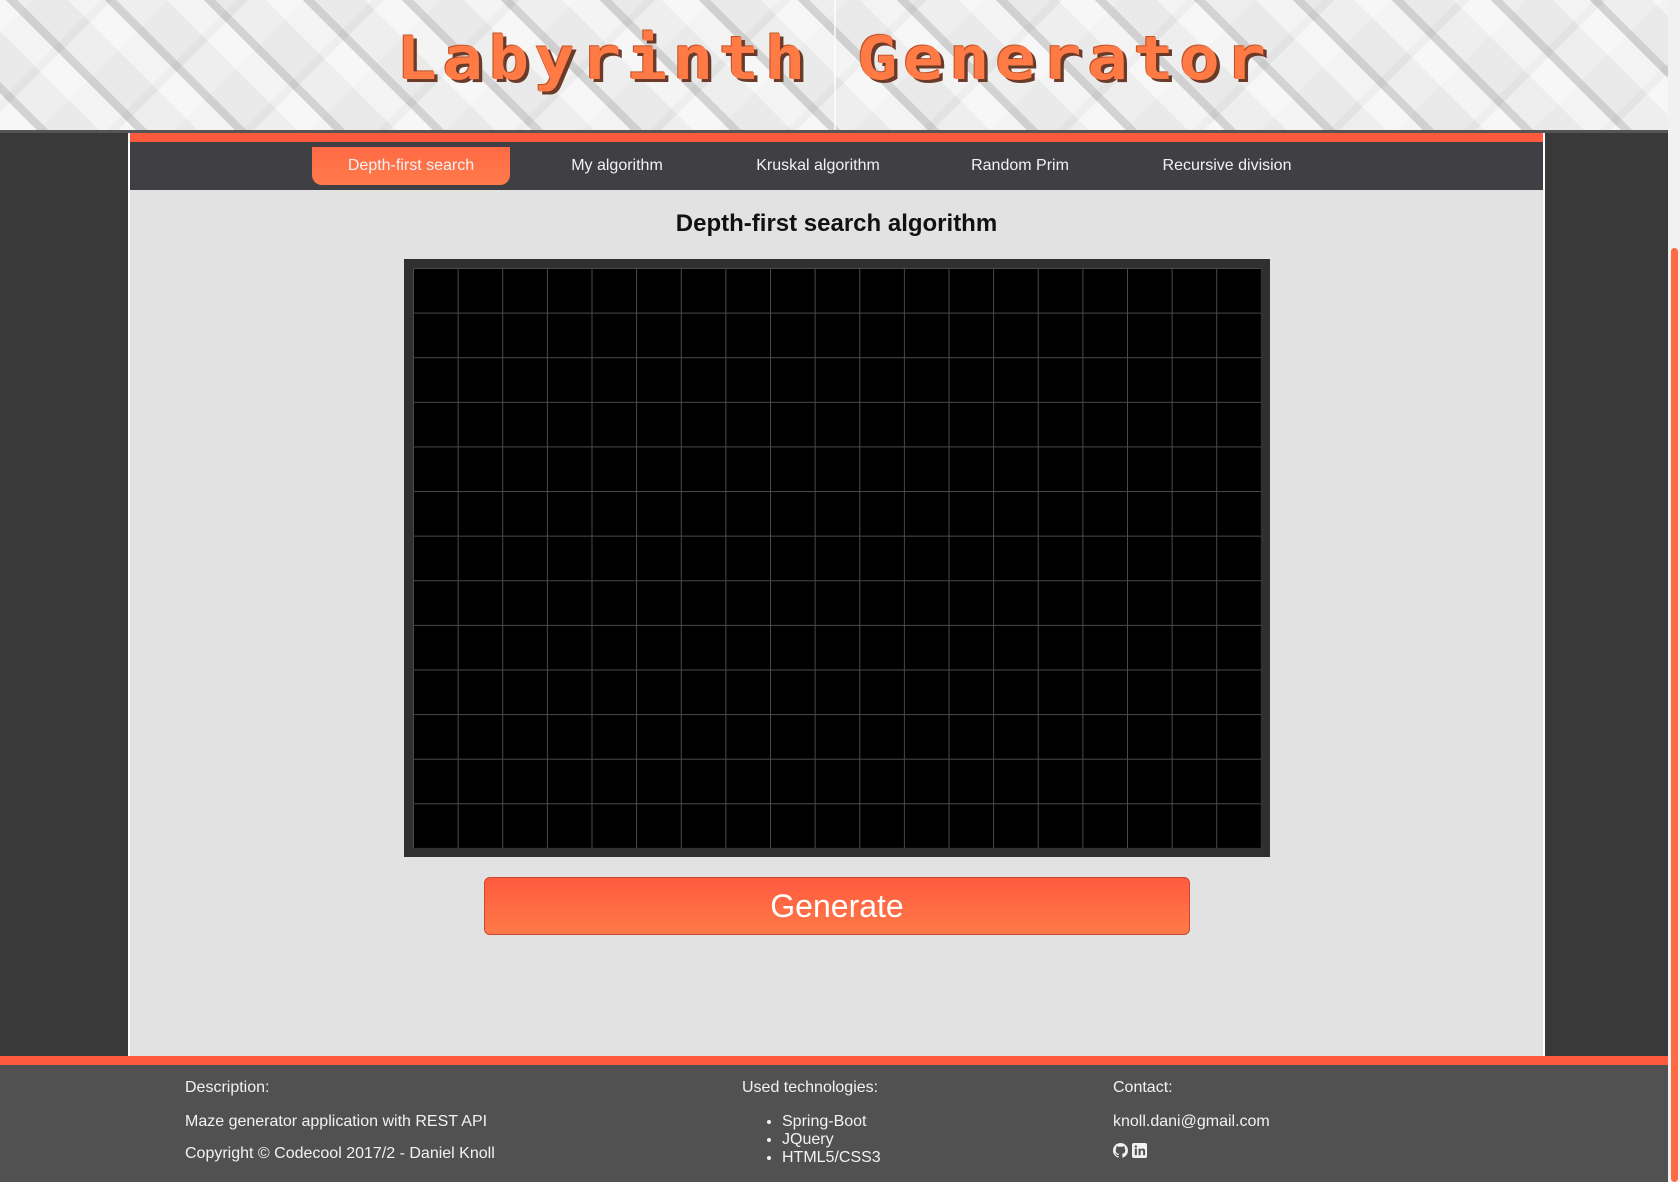 The height and width of the screenshot is (1182, 1680). Describe the element at coordinates (834, 59) in the screenshot. I see `site-title: Labyrinth Generator` at that location.